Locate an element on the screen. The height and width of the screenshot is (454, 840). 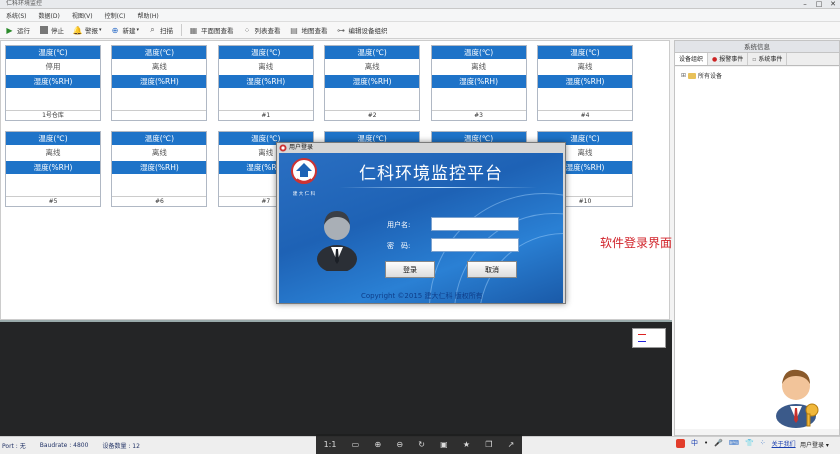
menu-system: 系统(S) is located at coordinates (16, 15).